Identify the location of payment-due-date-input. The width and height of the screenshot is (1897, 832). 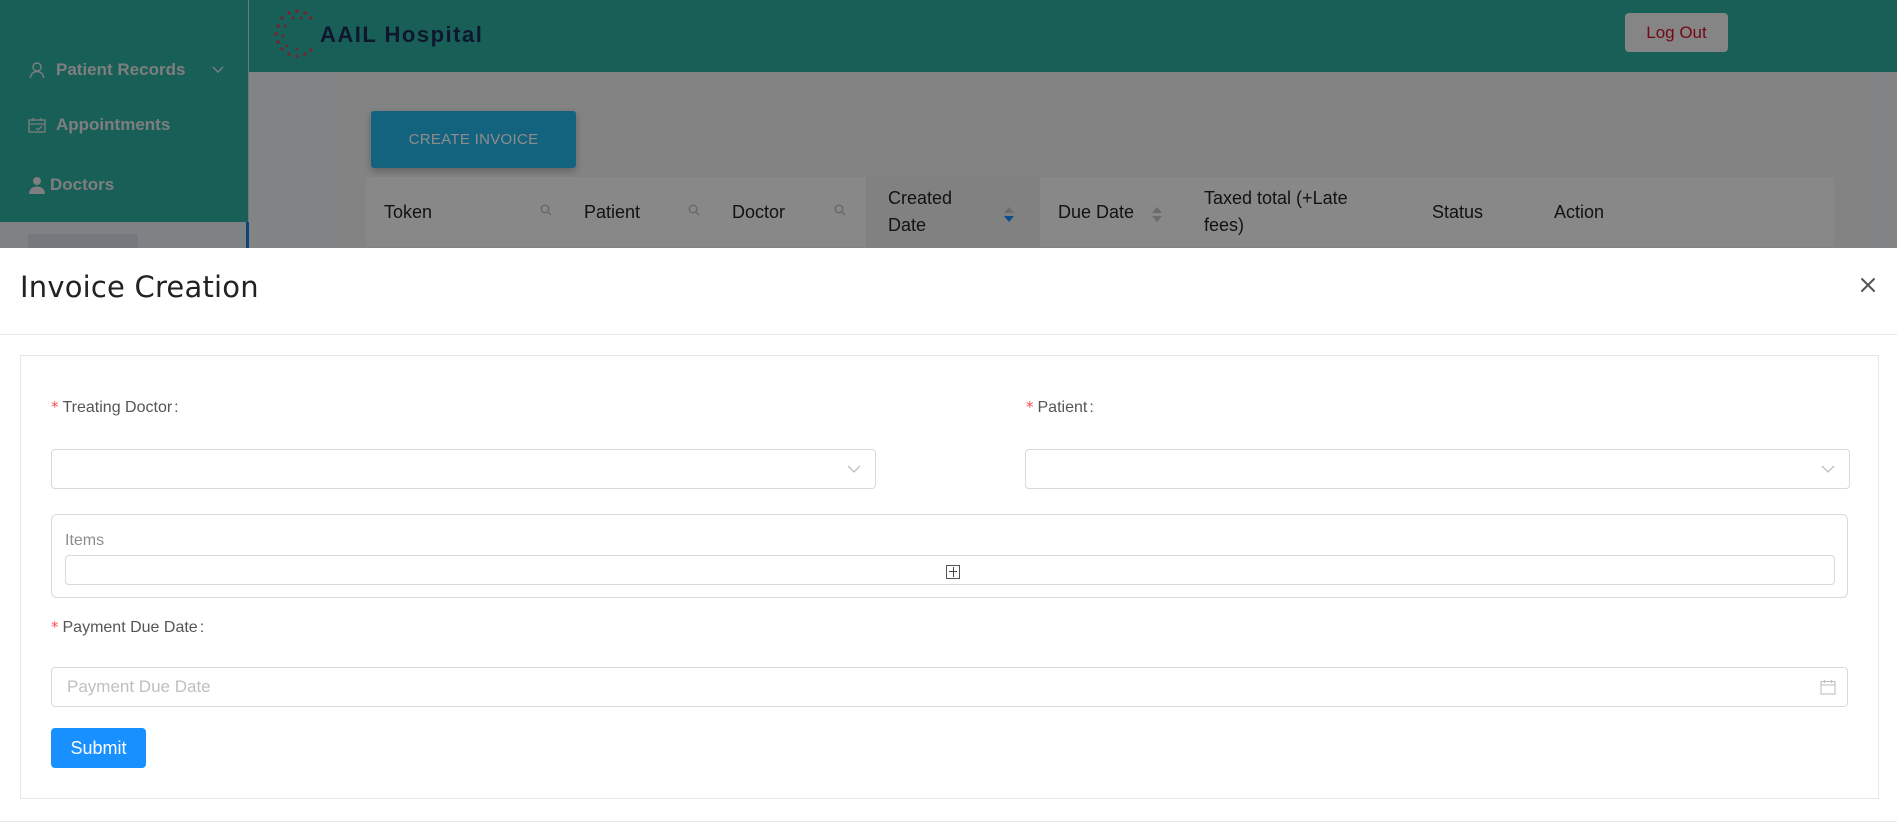
(949, 687).